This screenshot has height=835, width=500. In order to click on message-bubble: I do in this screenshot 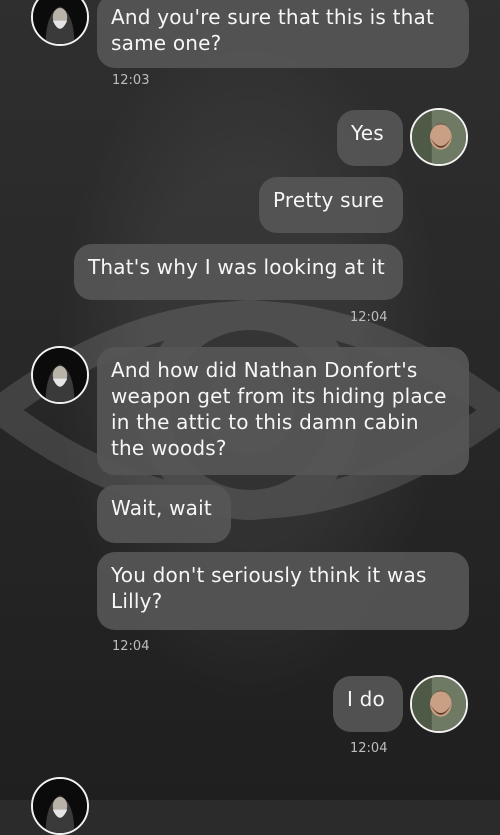, I will do `click(368, 704)`.